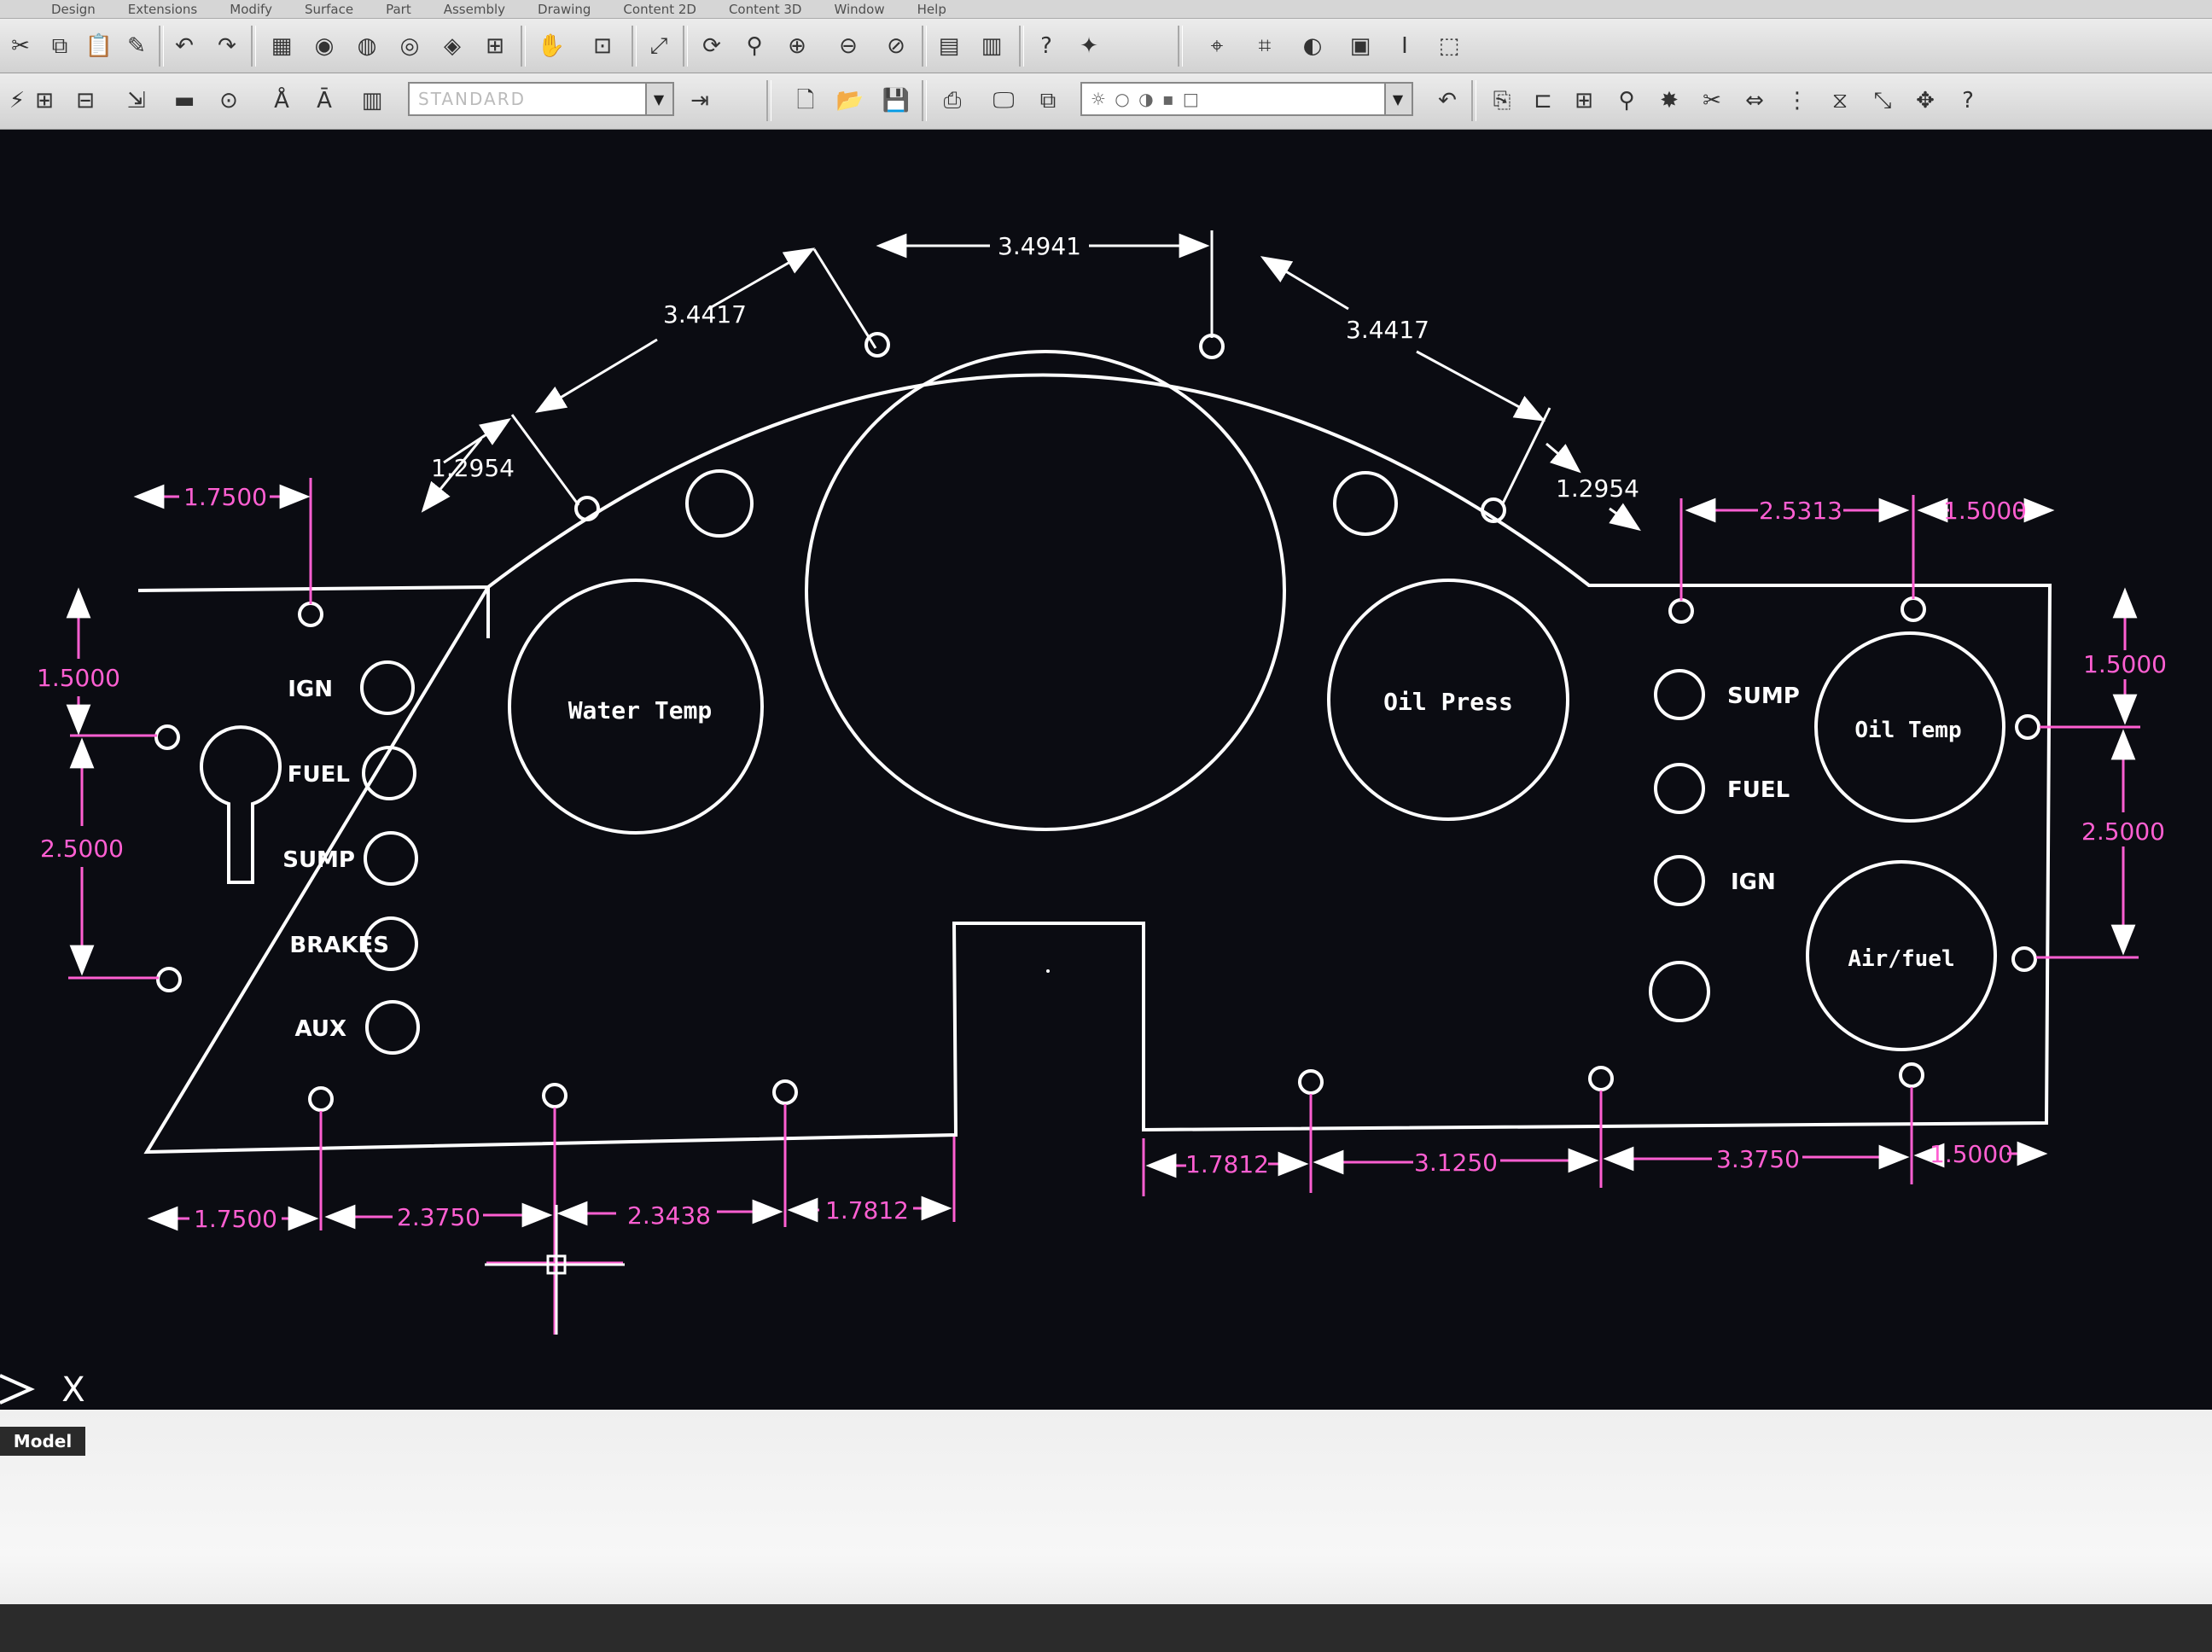 The height and width of the screenshot is (1652, 2212). I want to click on zoom-window-icon: ⊡, so click(602, 46).